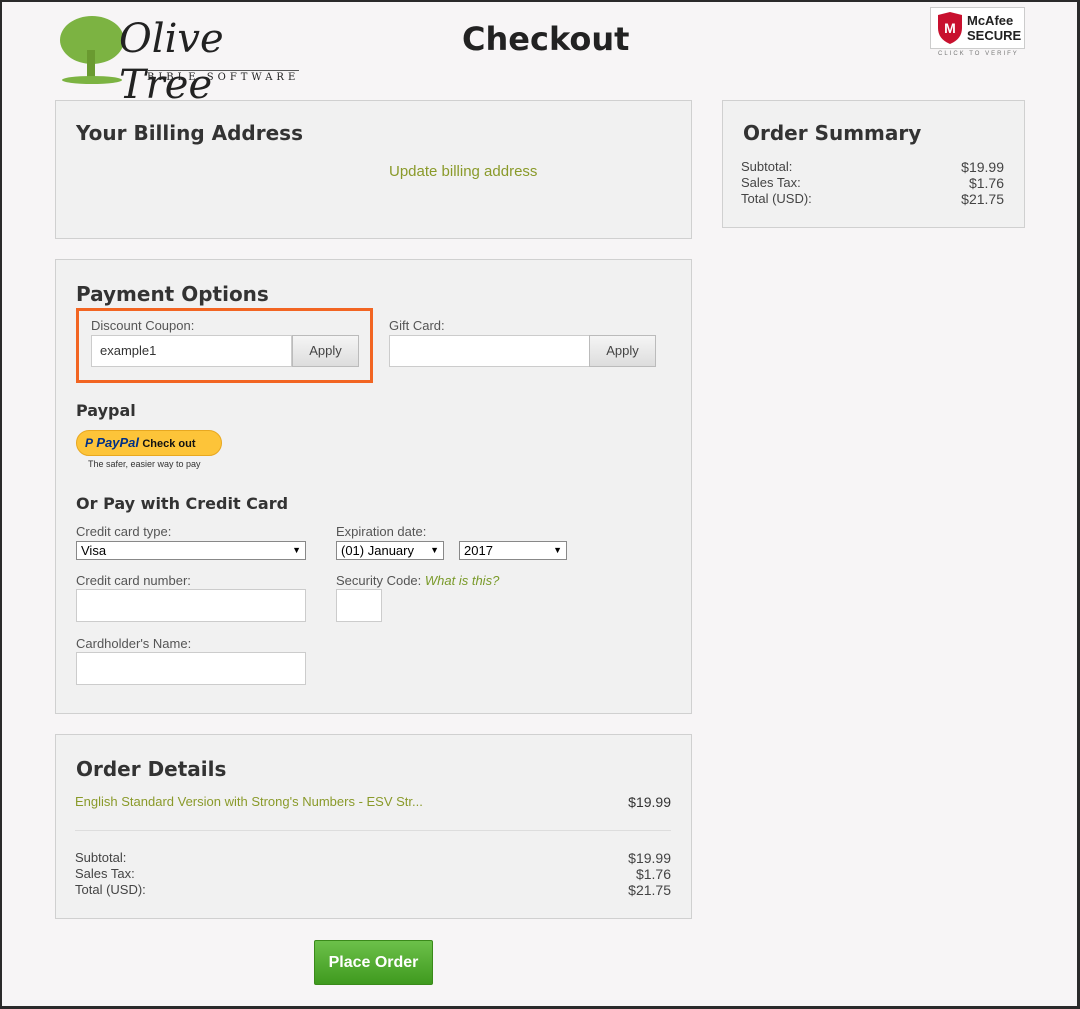 The image size is (1080, 1009). What do you see at coordinates (513, 550) in the screenshot?
I see `exp-year-select: 2017 ▼` at bounding box center [513, 550].